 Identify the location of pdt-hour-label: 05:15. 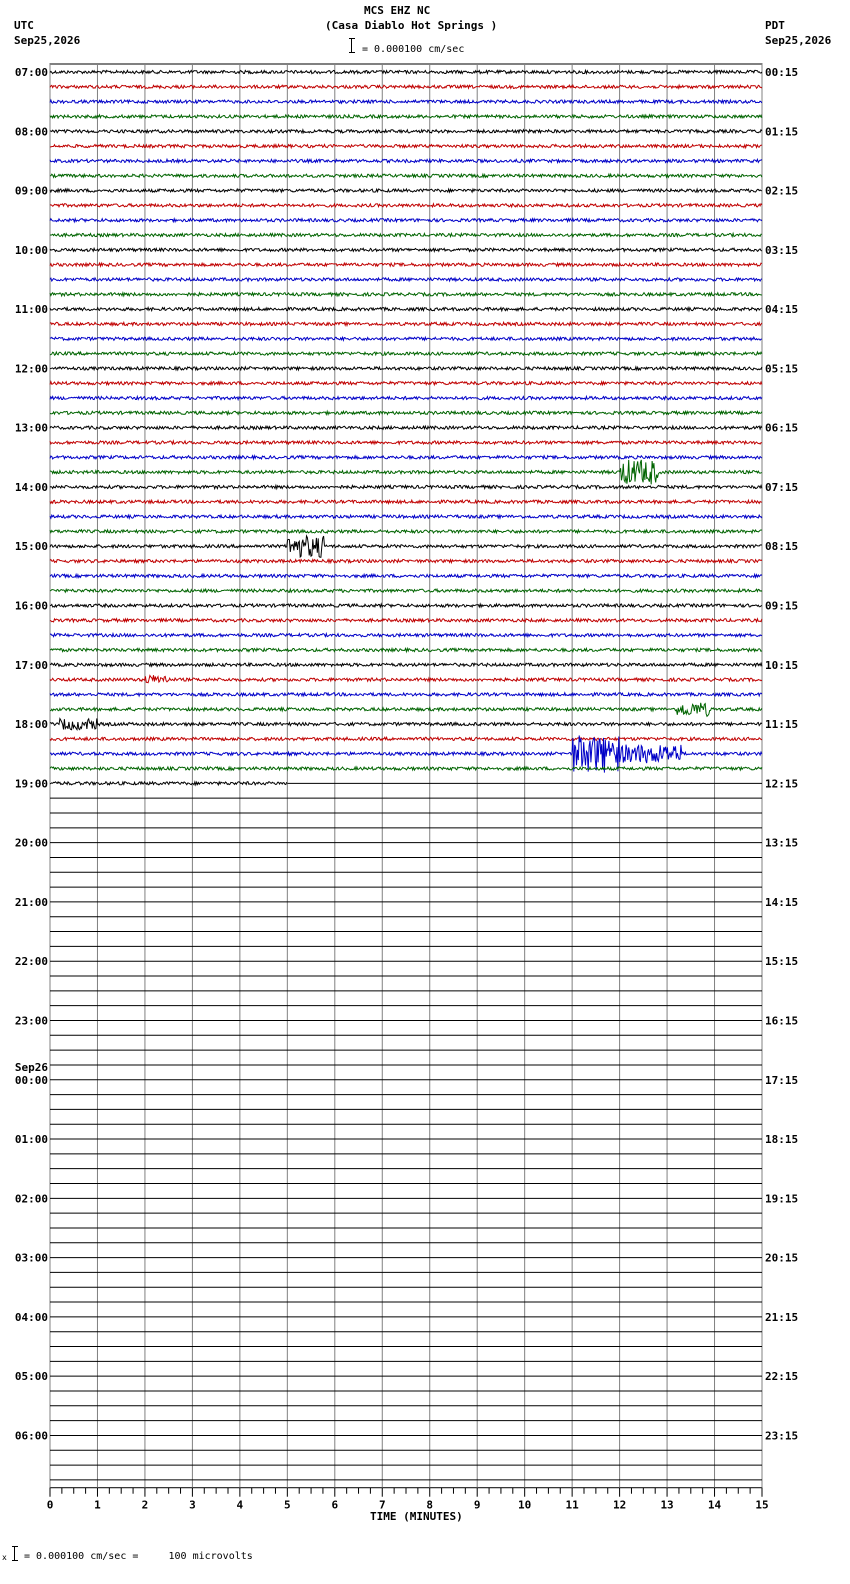
(781, 368).